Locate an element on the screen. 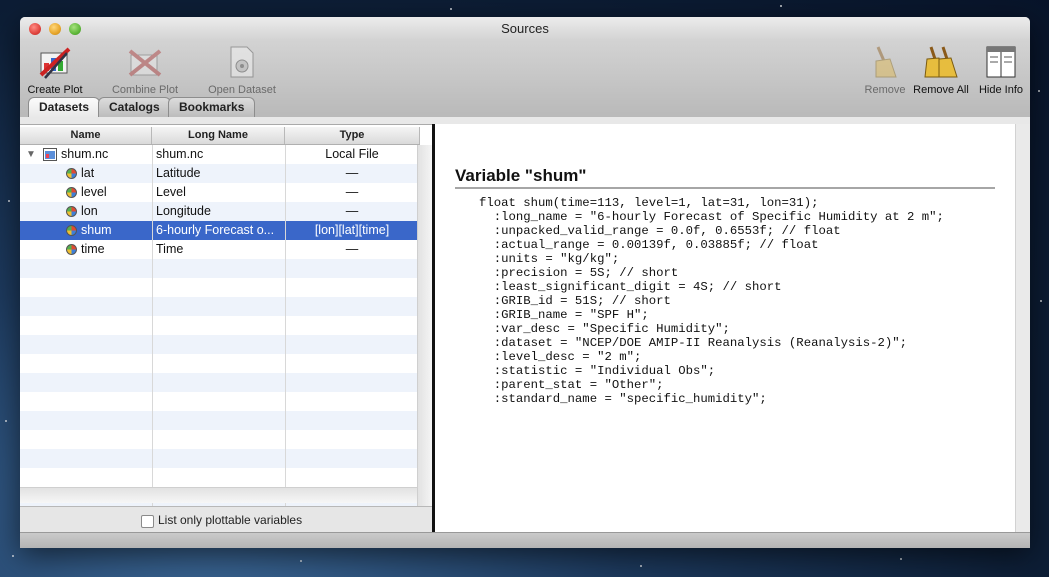 This screenshot has width=1049, height=577. table-header: Name Long Name Type is located at coordinates (220, 136).